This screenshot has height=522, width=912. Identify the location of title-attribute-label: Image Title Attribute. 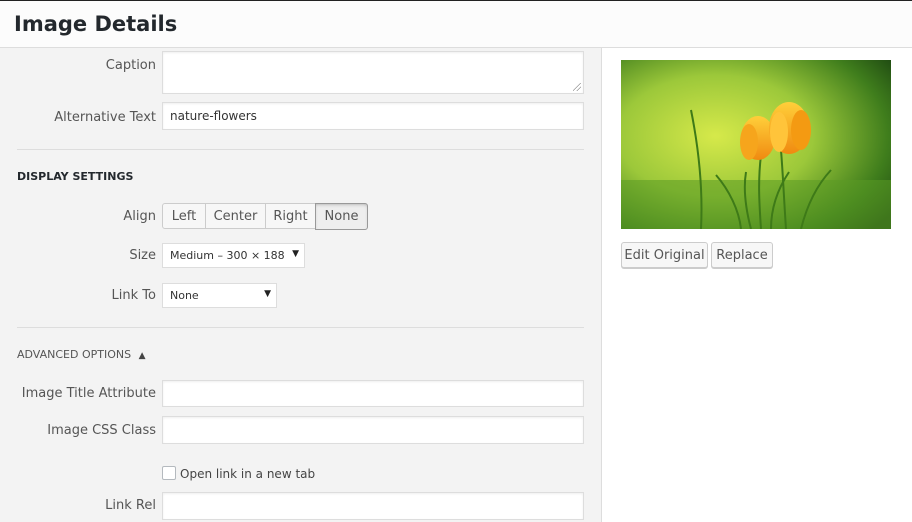
(88, 393).